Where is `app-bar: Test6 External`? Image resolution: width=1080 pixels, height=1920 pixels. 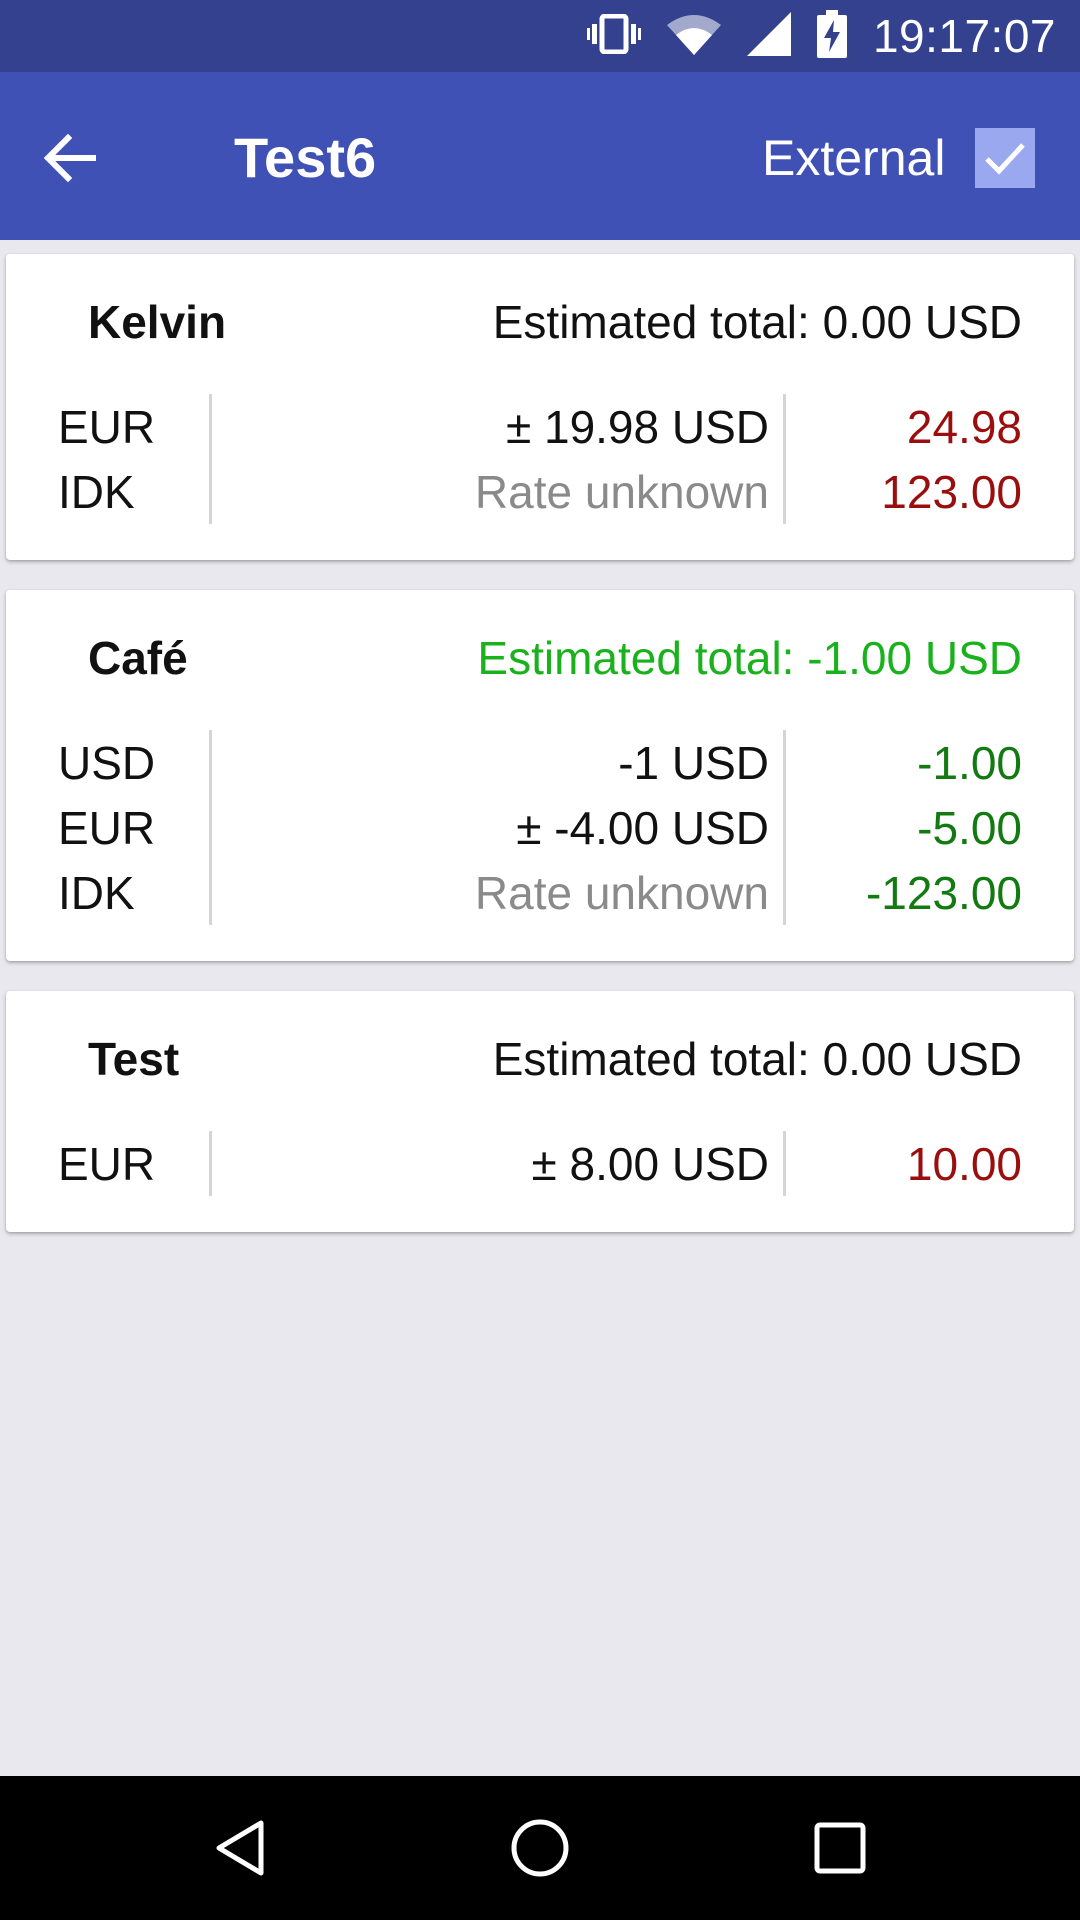
app-bar: Test6 External is located at coordinates (540, 156).